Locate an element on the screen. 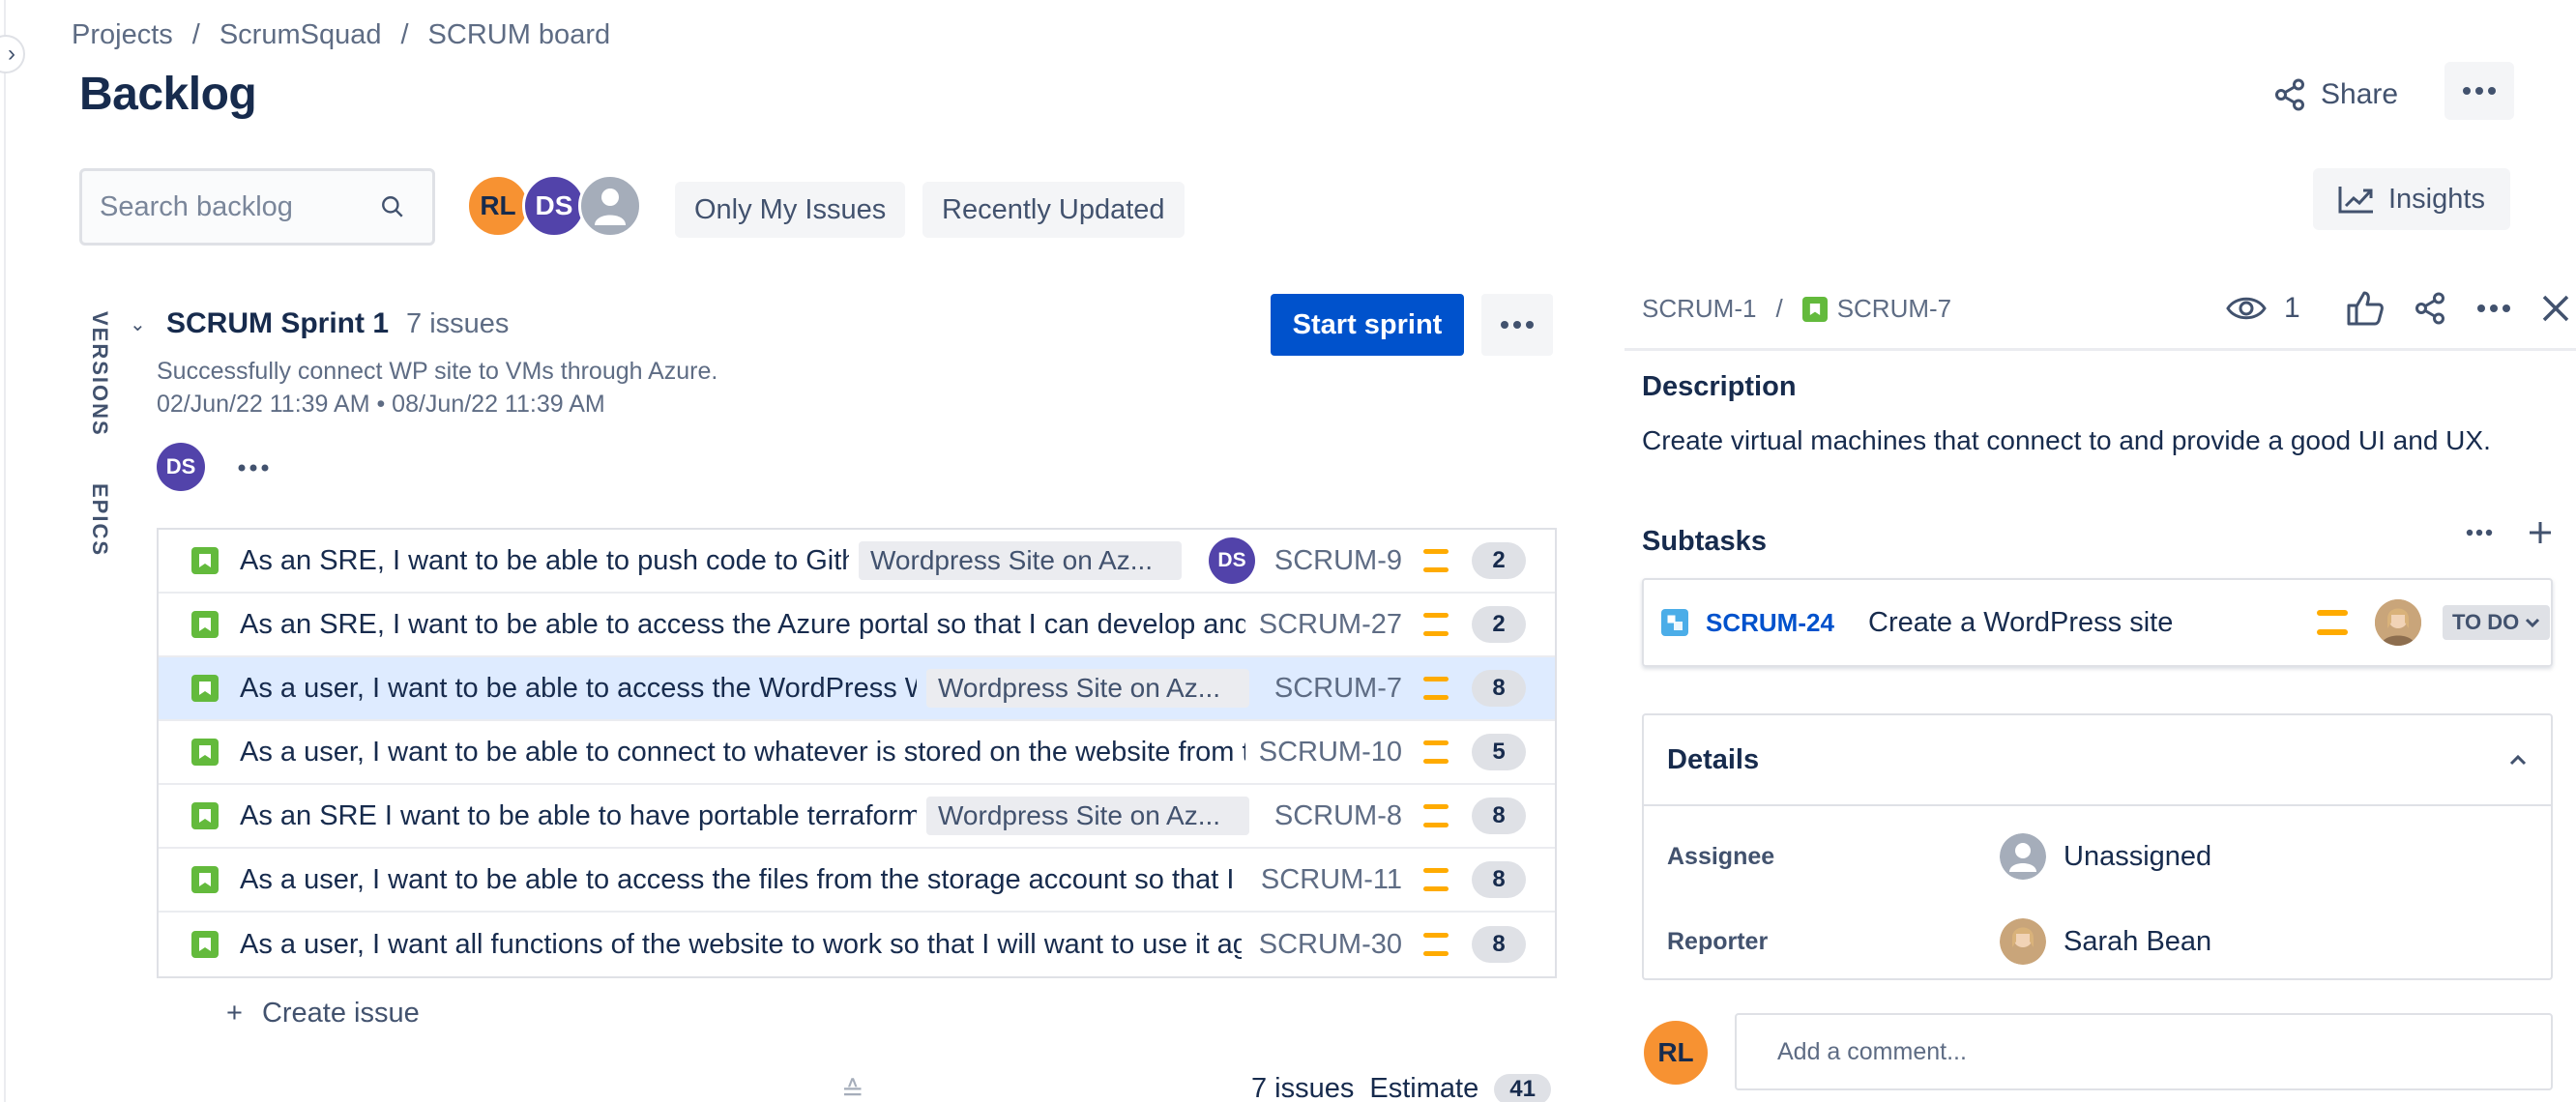 This screenshot has height=1102, width=2576. current-issue-link: SCRUM-7 is located at coordinates (1876, 309).